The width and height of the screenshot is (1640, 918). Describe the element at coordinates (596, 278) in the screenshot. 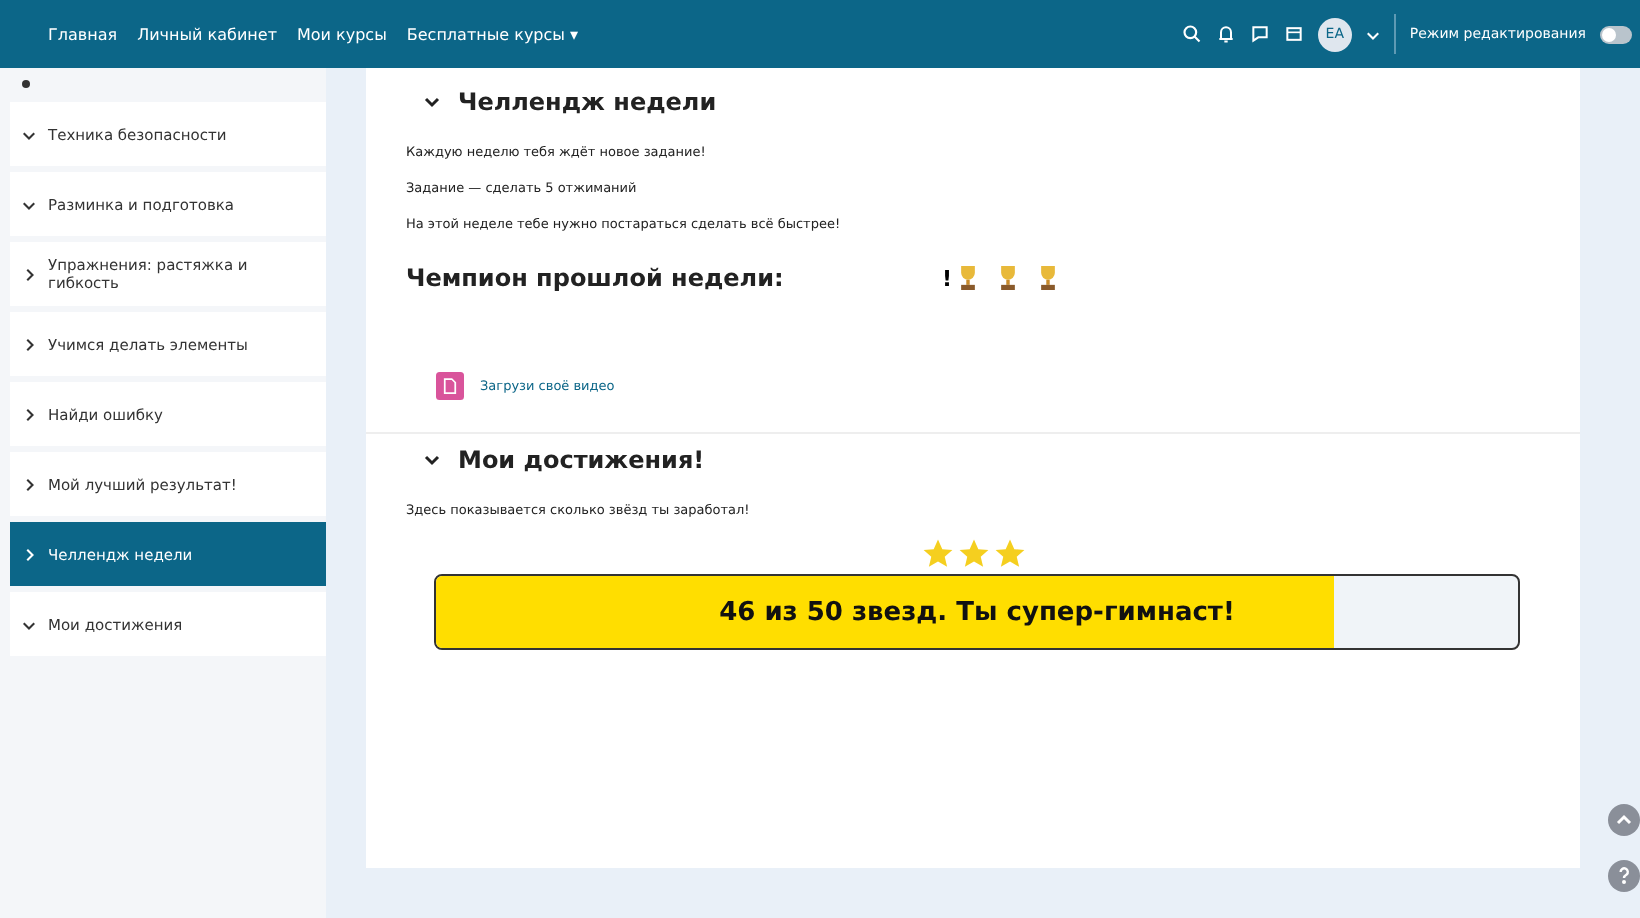

I see `champion-heading: Чемпион прошлой недели:` at that location.